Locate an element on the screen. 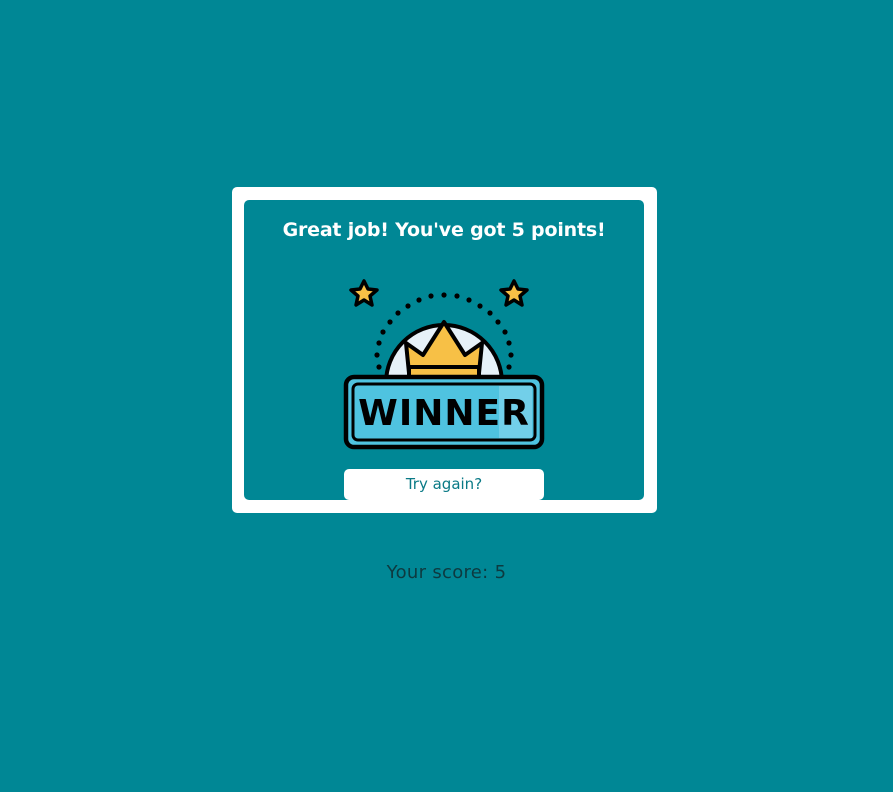 This screenshot has height=792, width=893. winner-badge-icon: WINNER is located at coordinates (444, 364).